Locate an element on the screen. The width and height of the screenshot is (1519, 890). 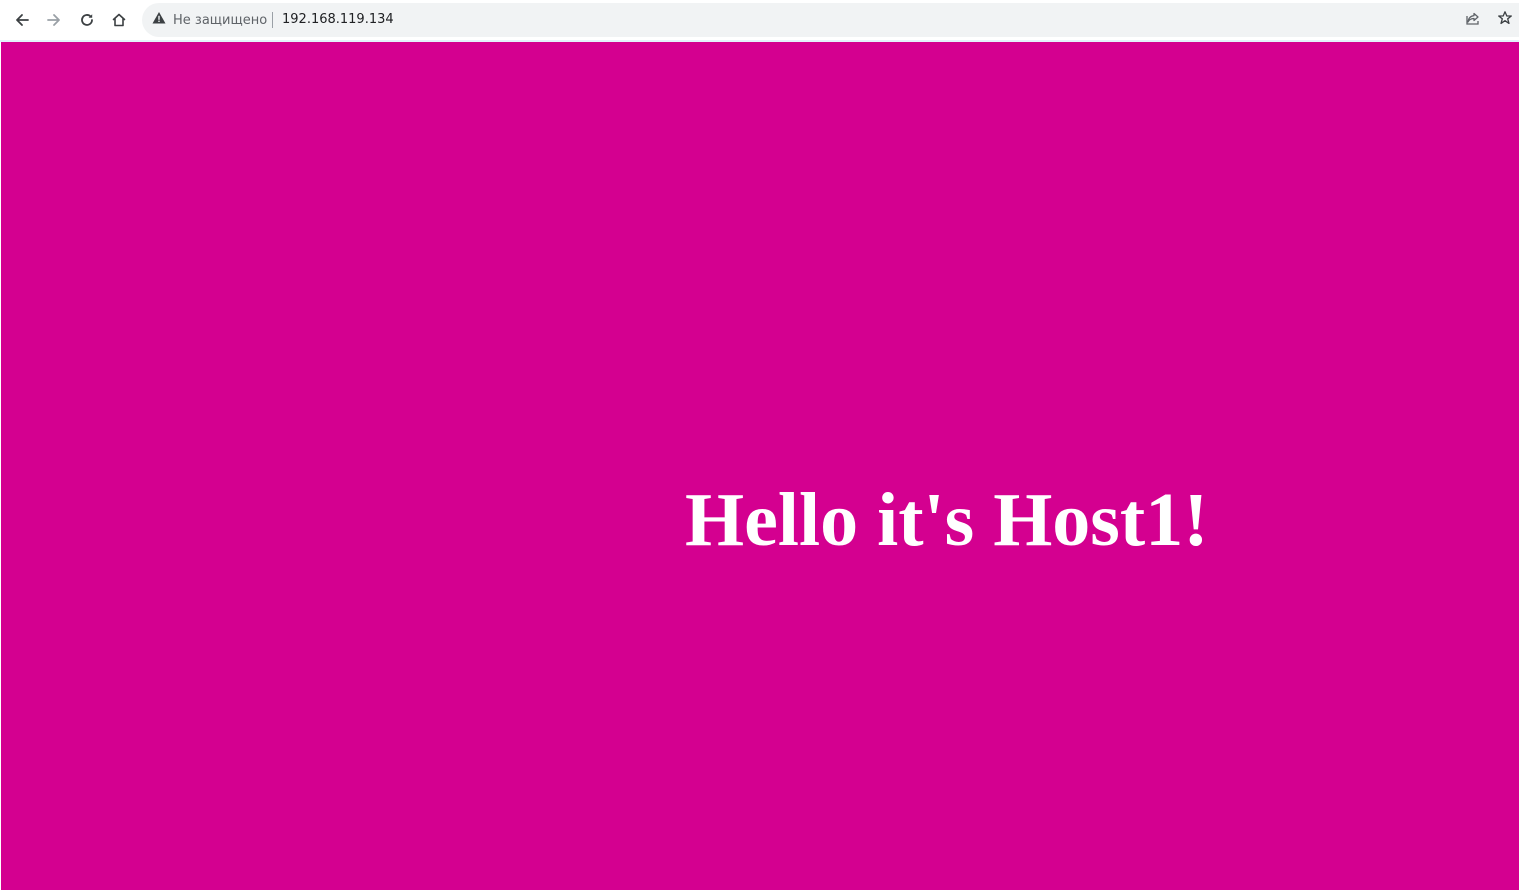
security-status-label: Не защищено is located at coordinates (220, 20).